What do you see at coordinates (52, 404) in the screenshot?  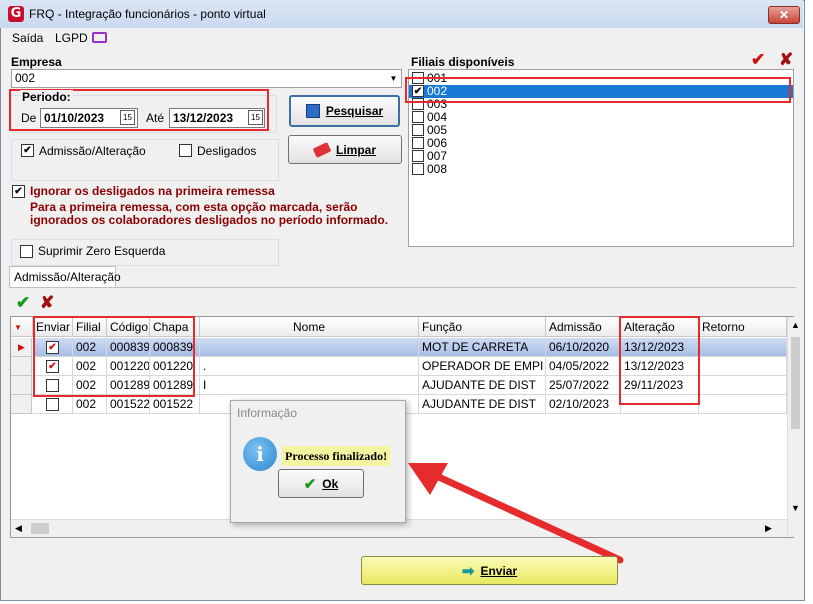 I see `row-send-checkbox` at bounding box center [52, 404].